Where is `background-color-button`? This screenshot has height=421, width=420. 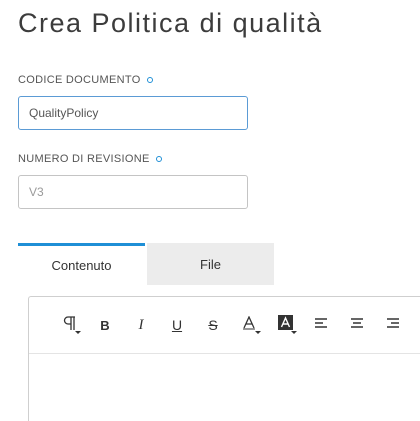
background-color-button is located at coordinates (285, 325).